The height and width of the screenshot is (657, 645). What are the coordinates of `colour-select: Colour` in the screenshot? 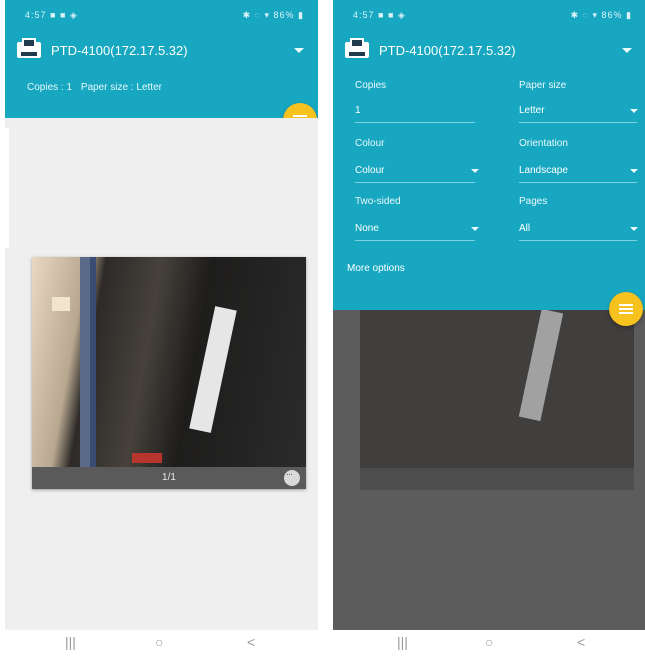 It's located at (369, 170).